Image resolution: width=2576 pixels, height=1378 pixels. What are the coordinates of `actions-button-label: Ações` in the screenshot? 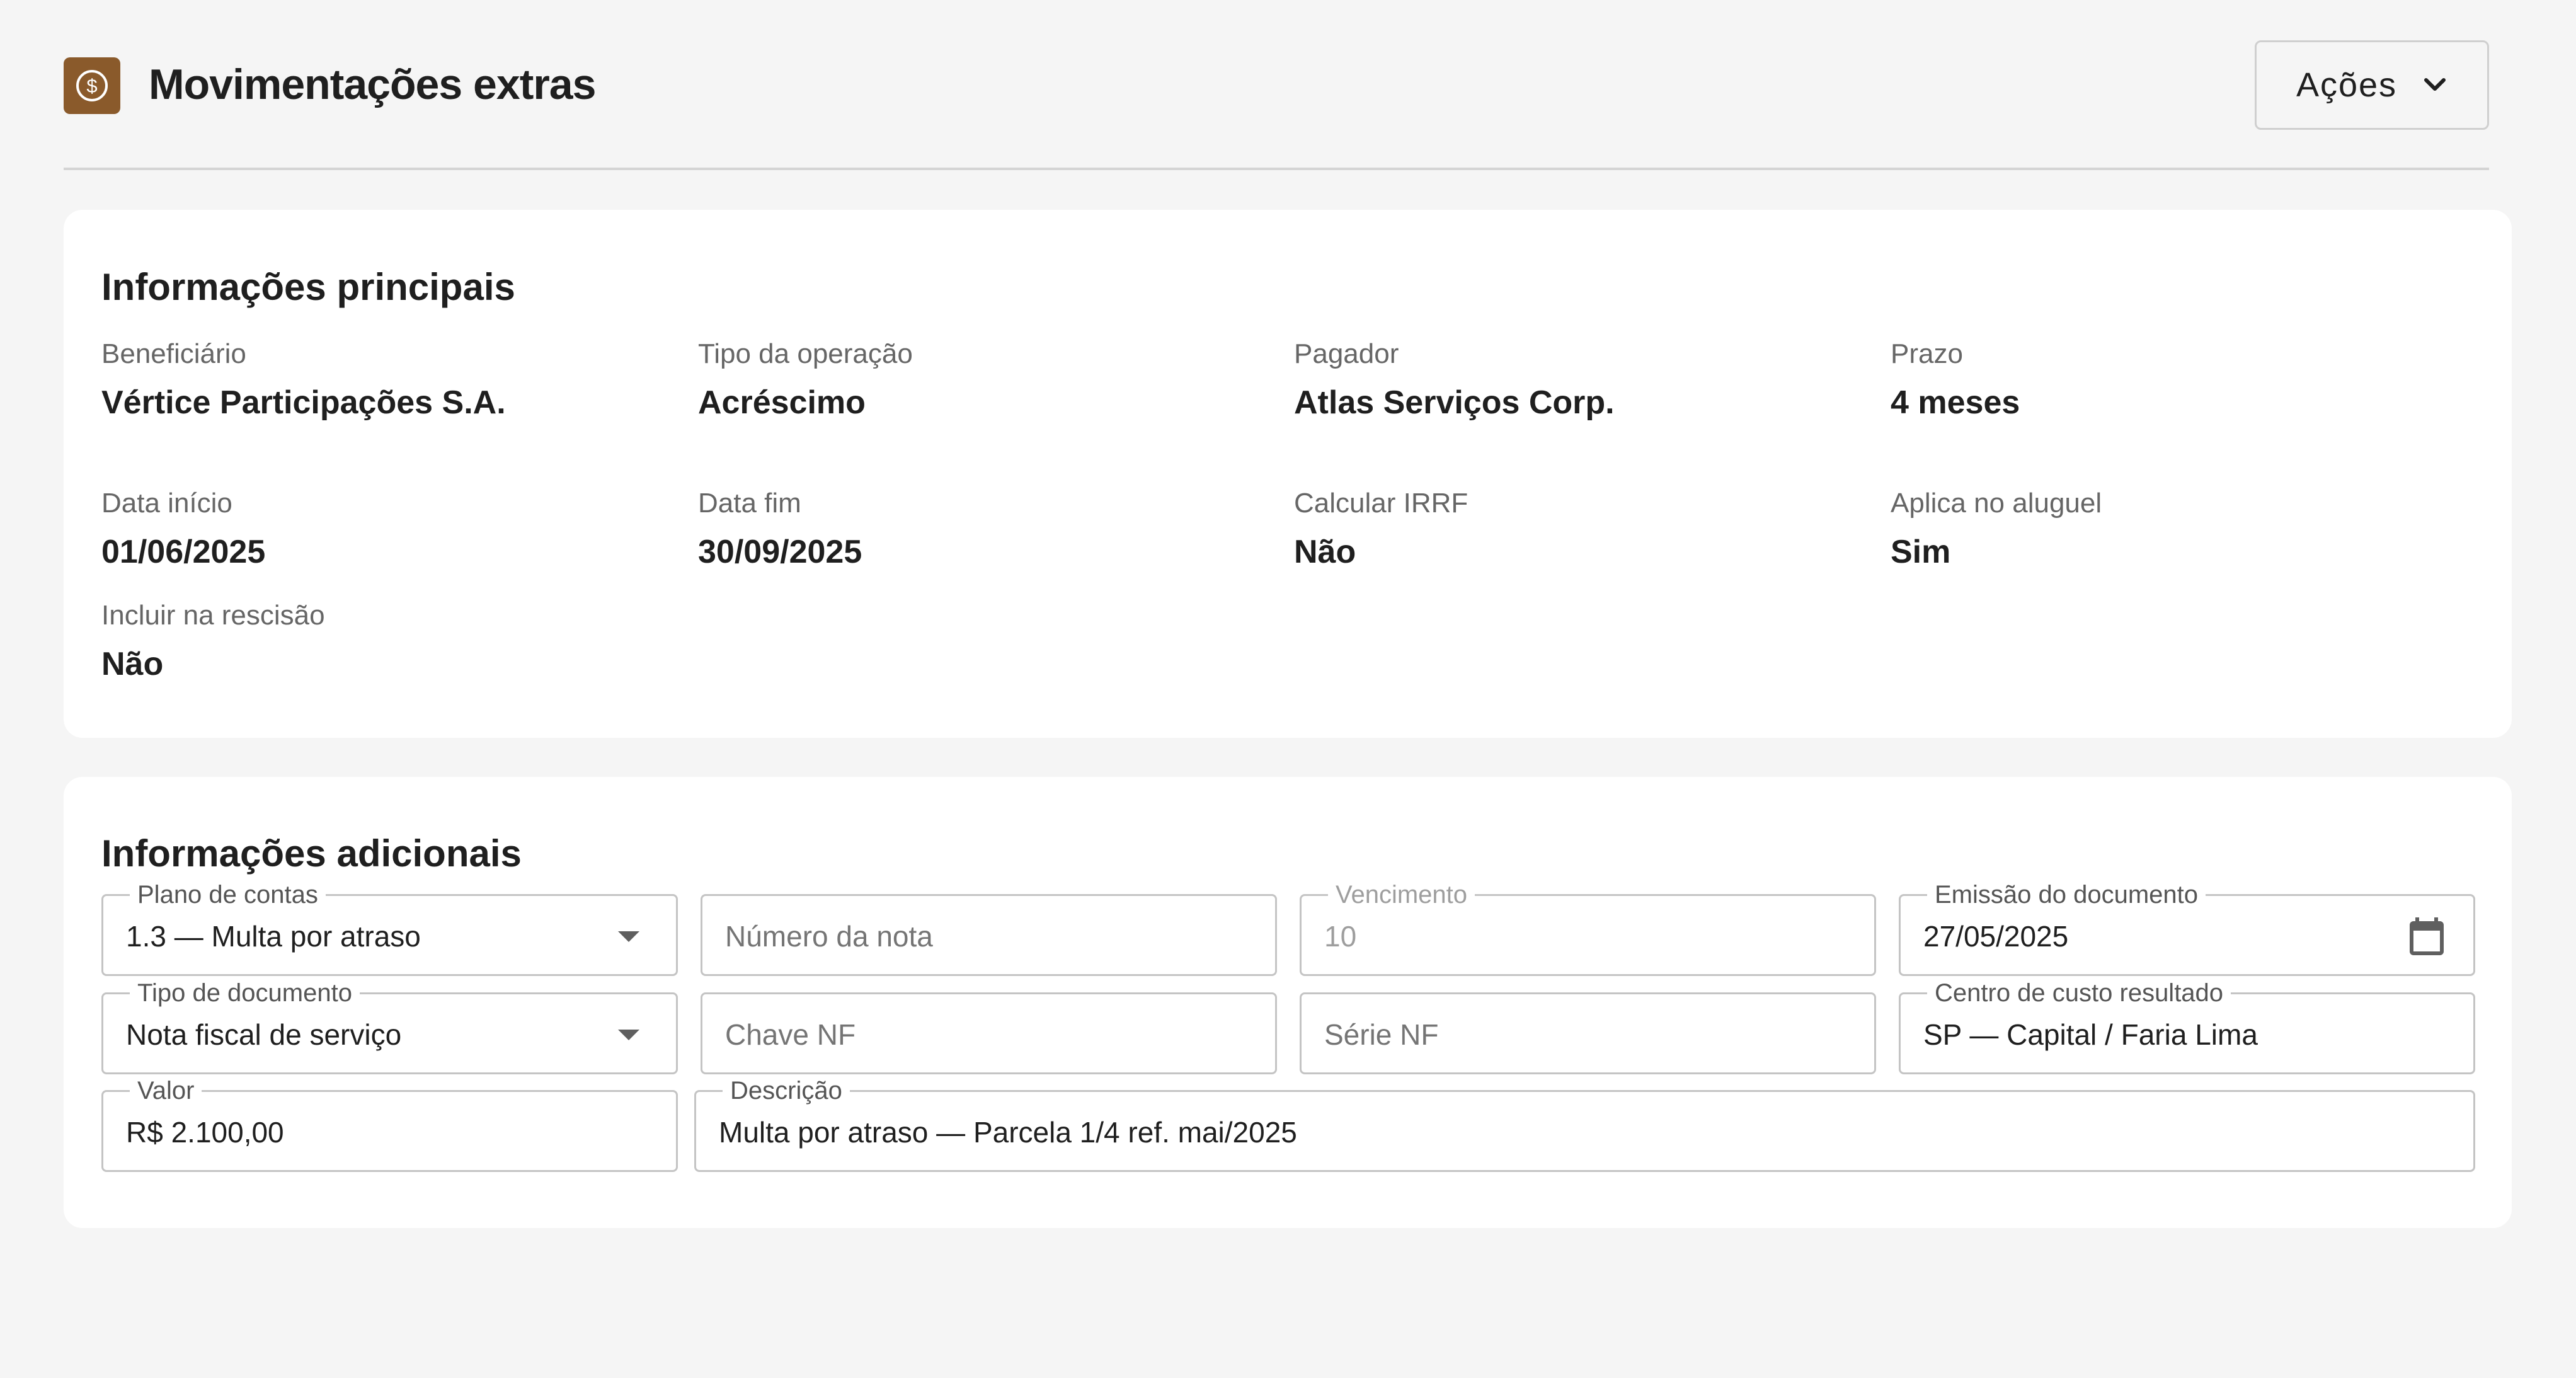 It's located at (2347, 85).